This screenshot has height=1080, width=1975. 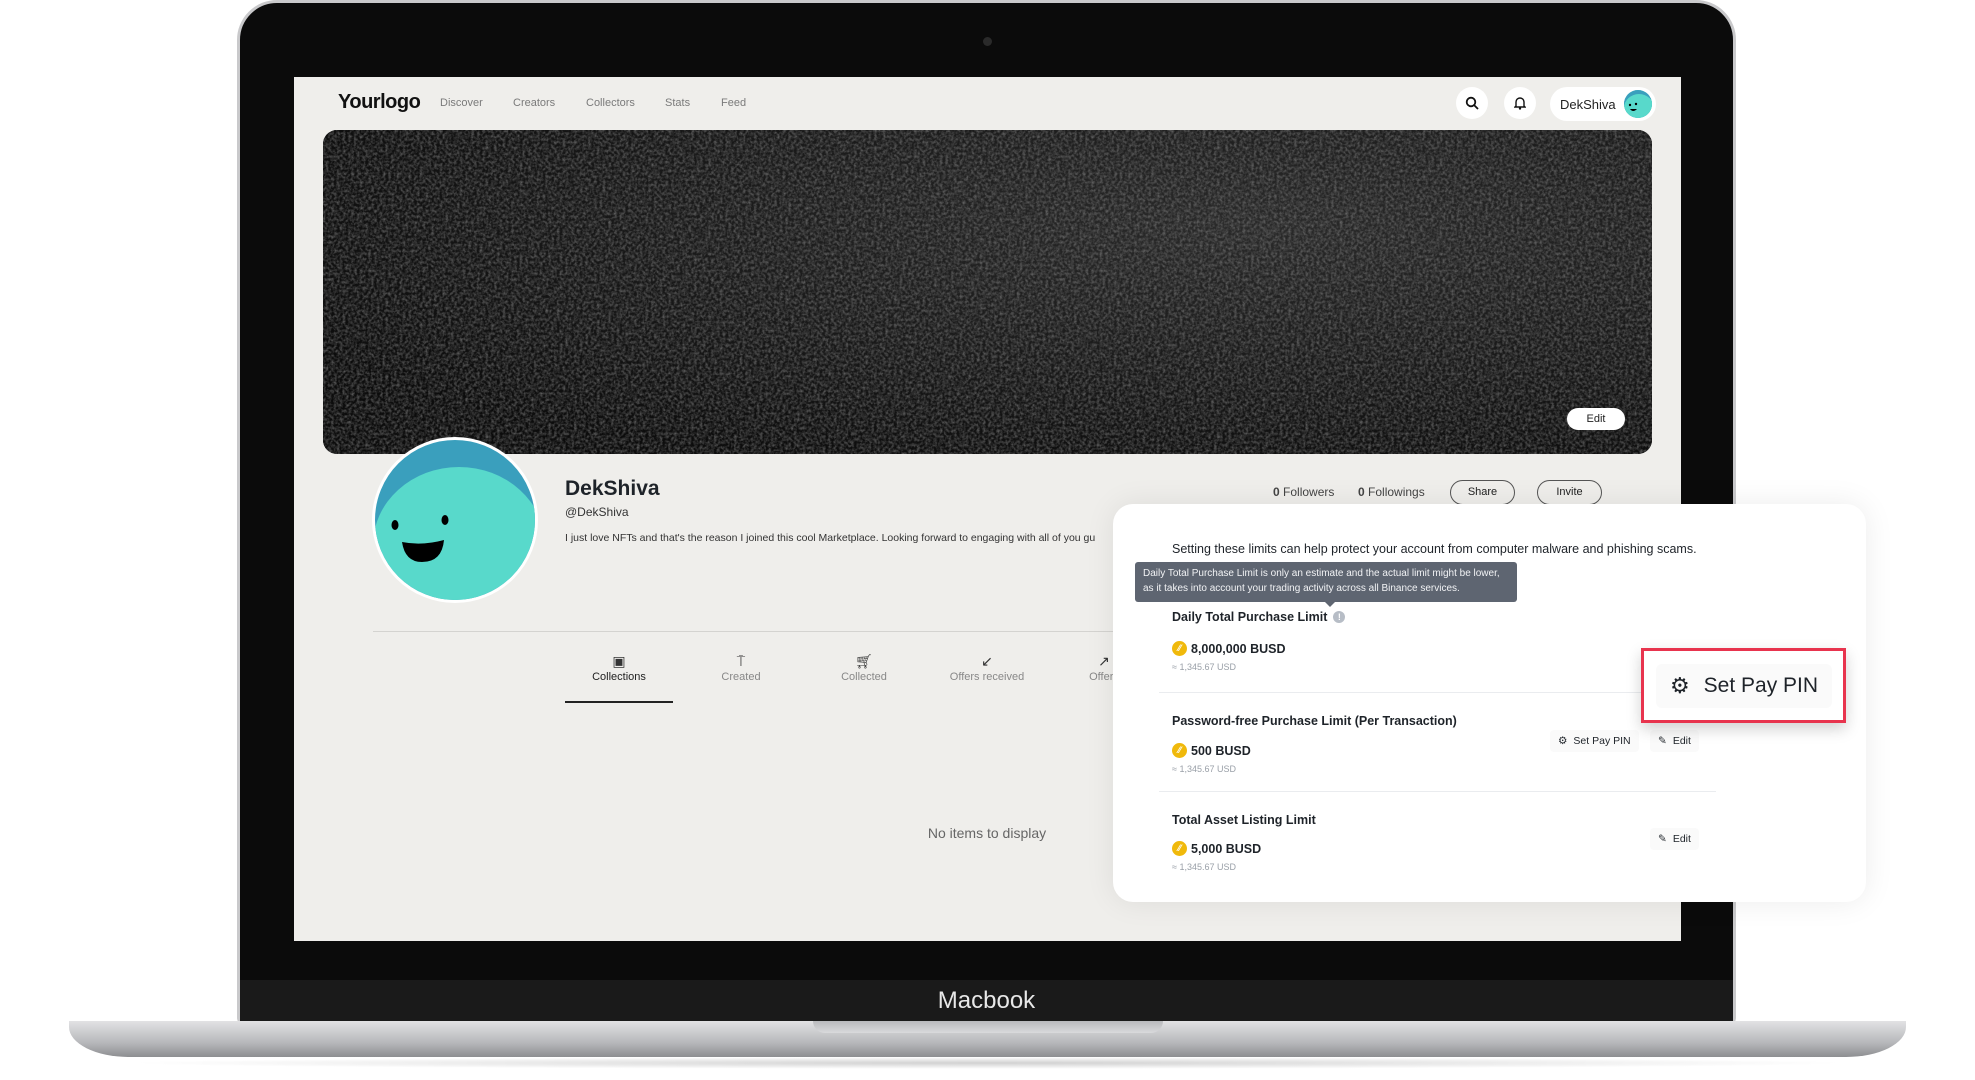 I want to click on amount: 500 BUSD, so click(x=1221, y=750).